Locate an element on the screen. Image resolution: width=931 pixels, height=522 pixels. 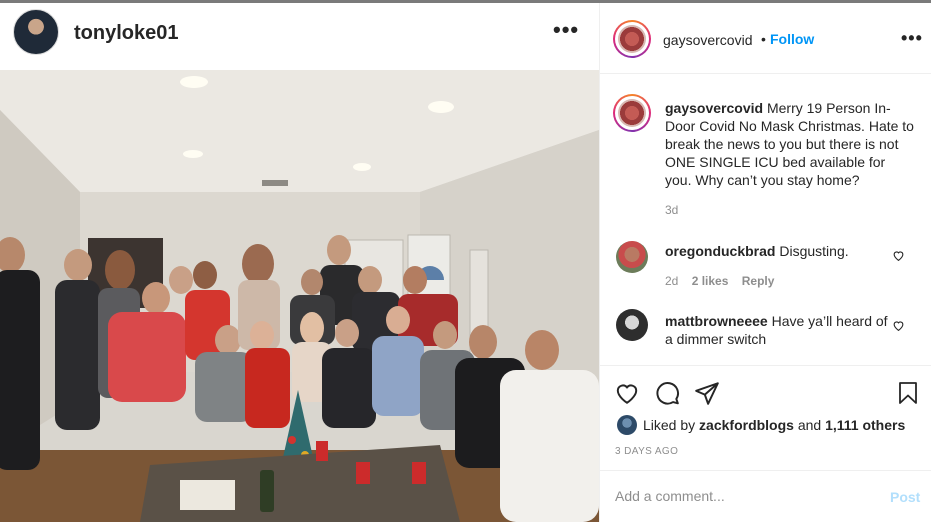
comment: oregonduckbrad Disgusting. is located at coordinates (780, 251).